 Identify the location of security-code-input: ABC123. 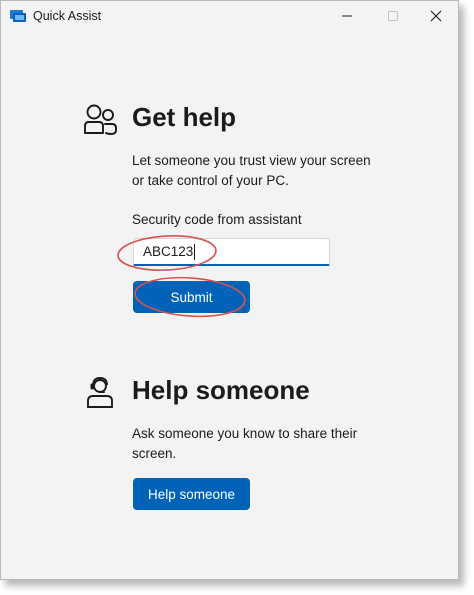
(231, 252).